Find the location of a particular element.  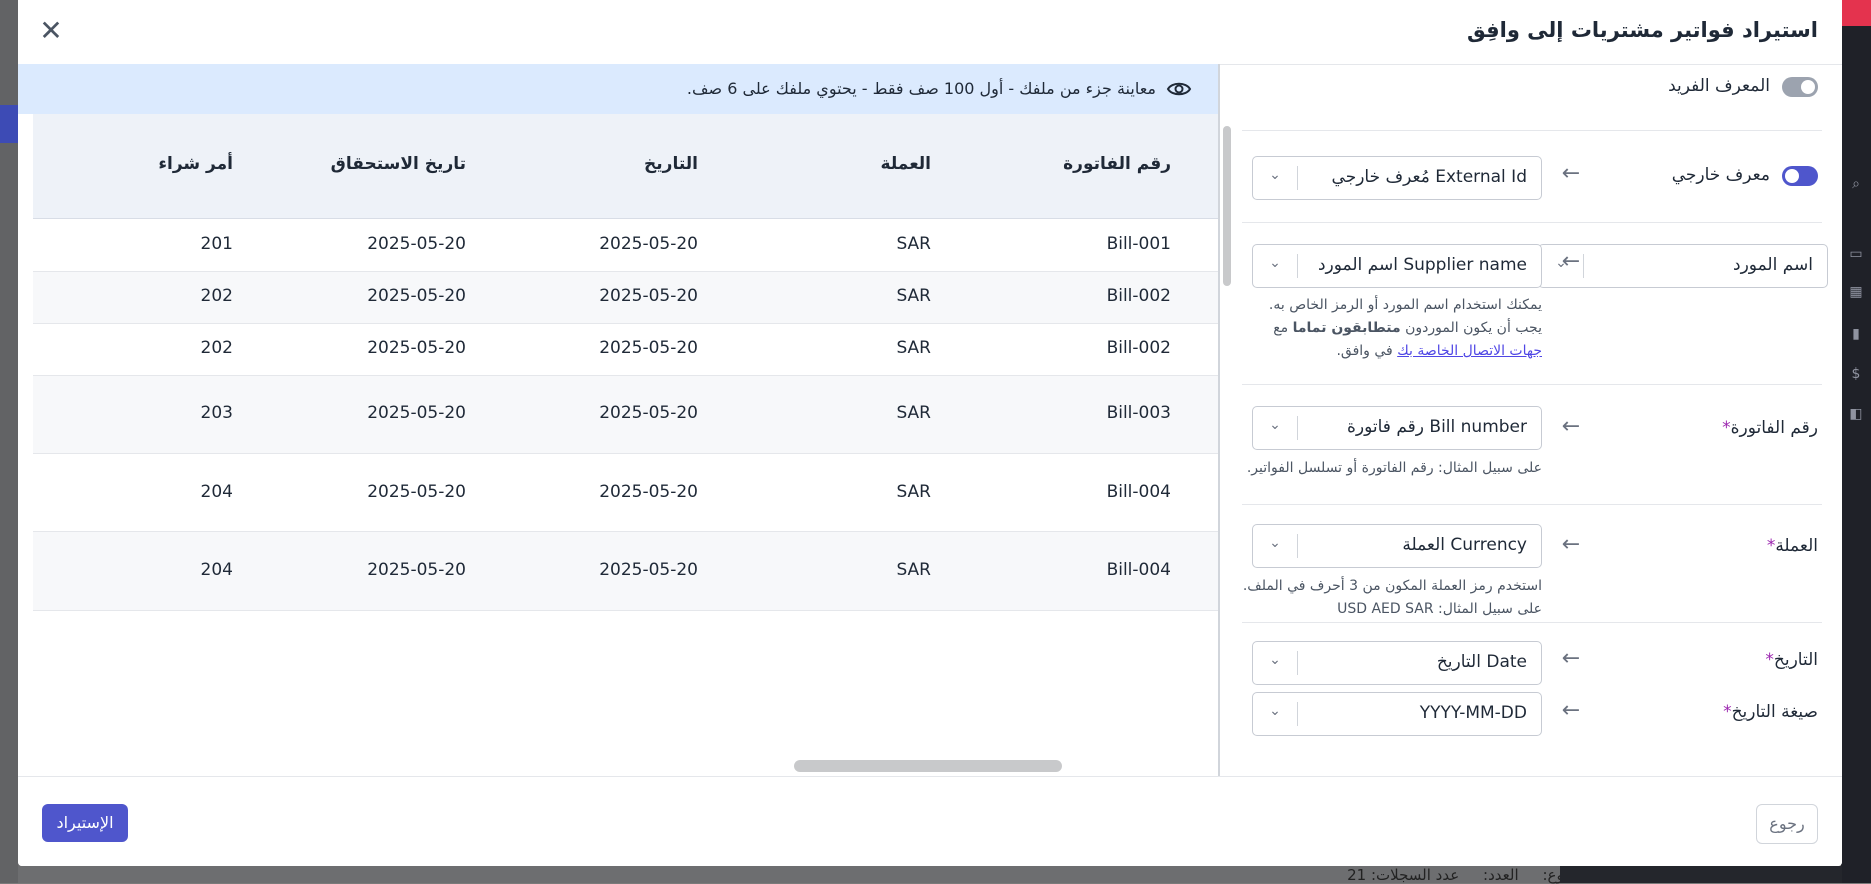

unique-id-toggle is located at coordinates (1800, 87).